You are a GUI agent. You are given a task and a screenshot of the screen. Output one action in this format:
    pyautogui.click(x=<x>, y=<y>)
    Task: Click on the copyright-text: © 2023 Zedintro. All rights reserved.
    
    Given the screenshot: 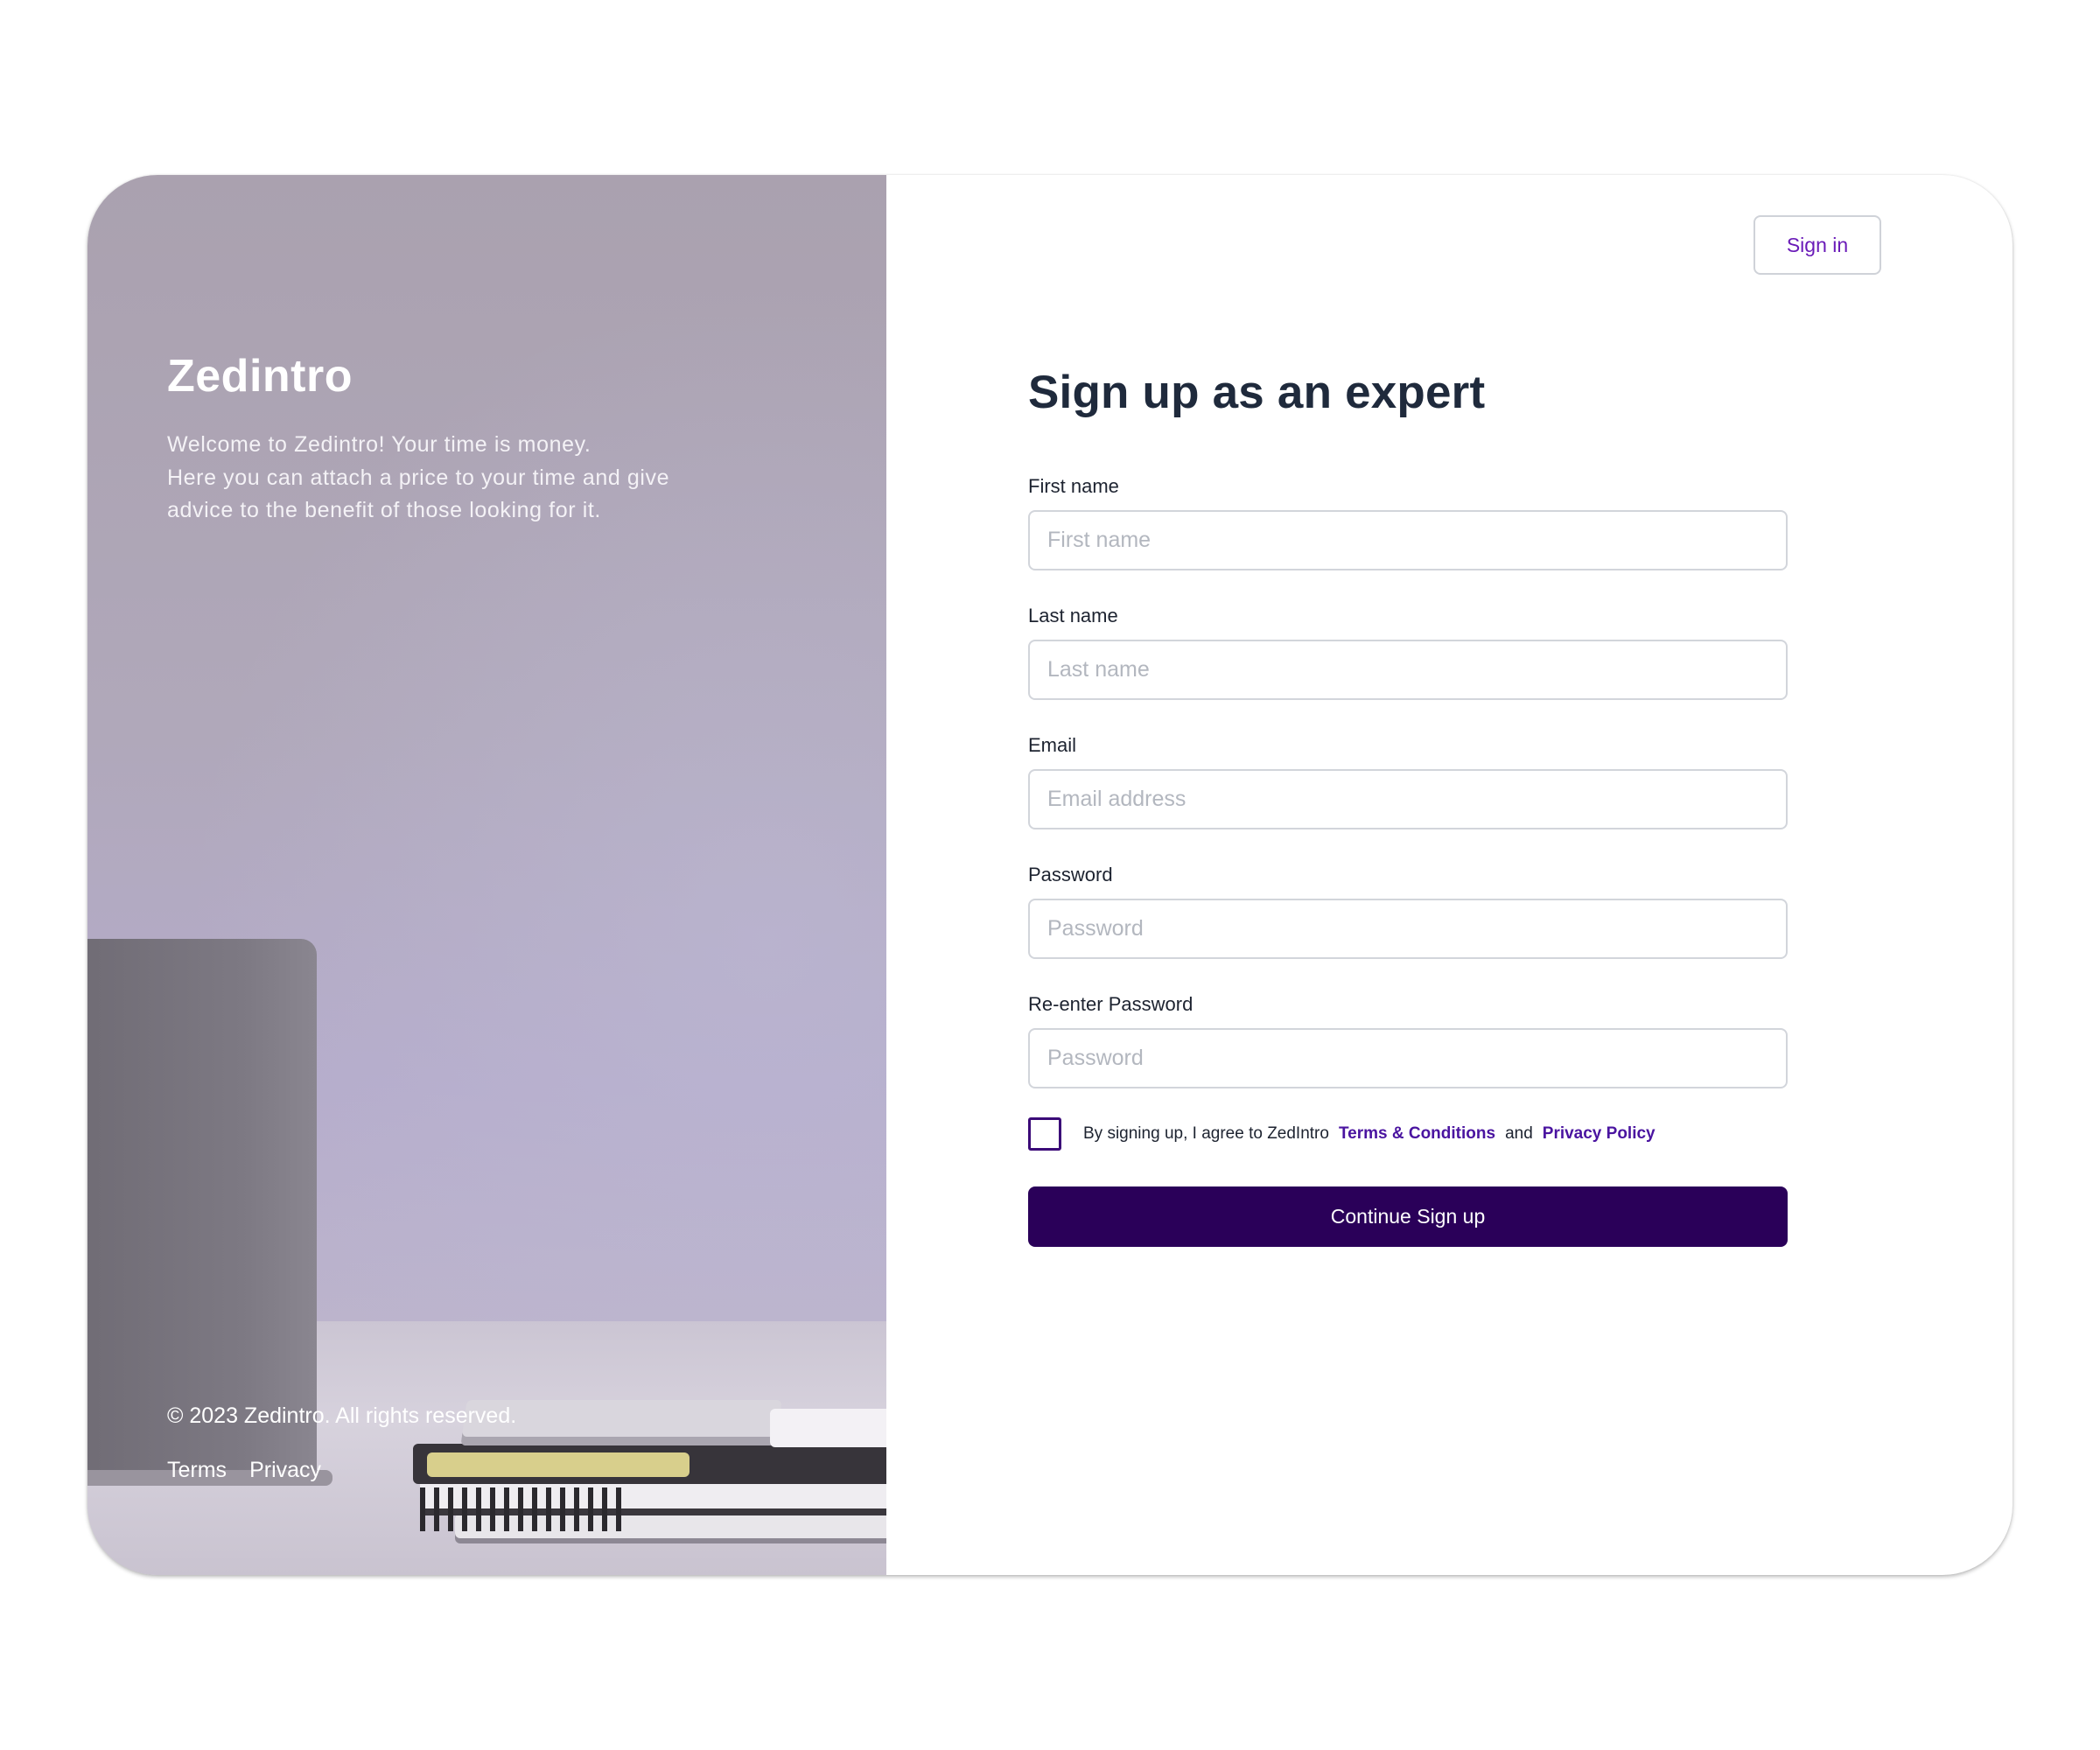 What is the action you would take?
    pyautogui.click(x=342, y=1416)
    